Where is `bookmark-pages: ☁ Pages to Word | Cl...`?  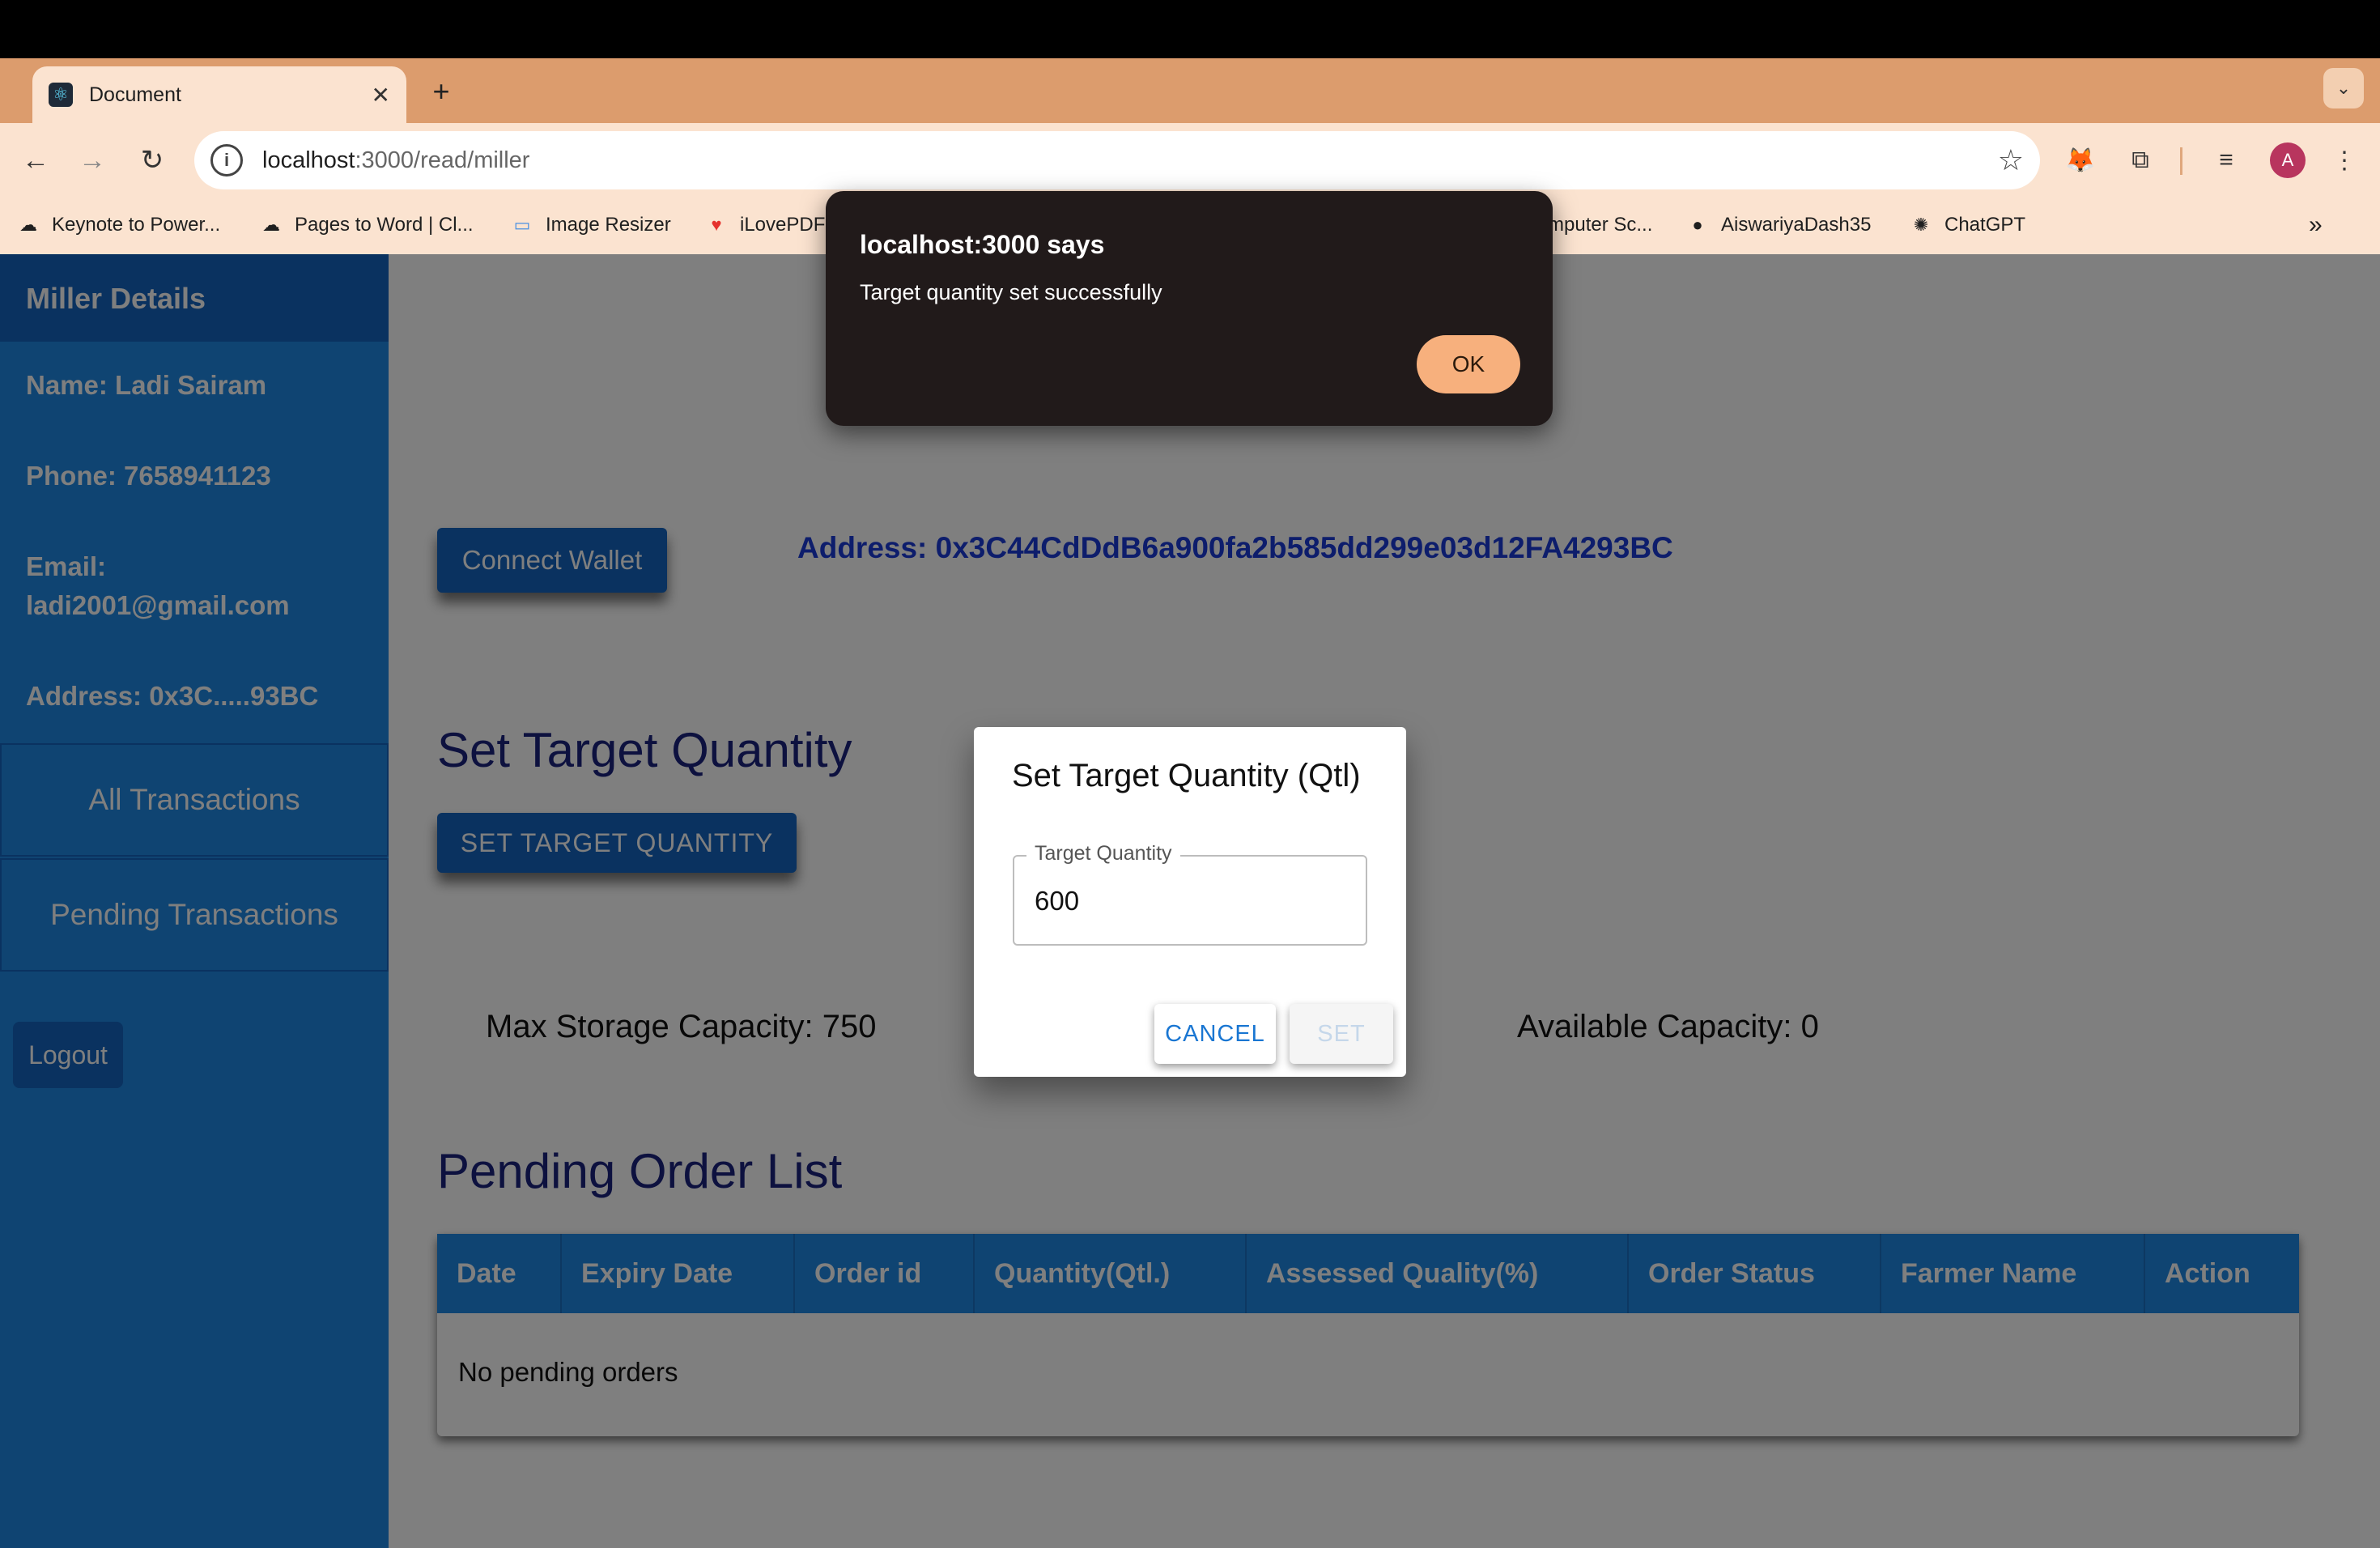
bookmark-pages: ☁ Pages to Word | Cl... is located at coordinates (366, 225).